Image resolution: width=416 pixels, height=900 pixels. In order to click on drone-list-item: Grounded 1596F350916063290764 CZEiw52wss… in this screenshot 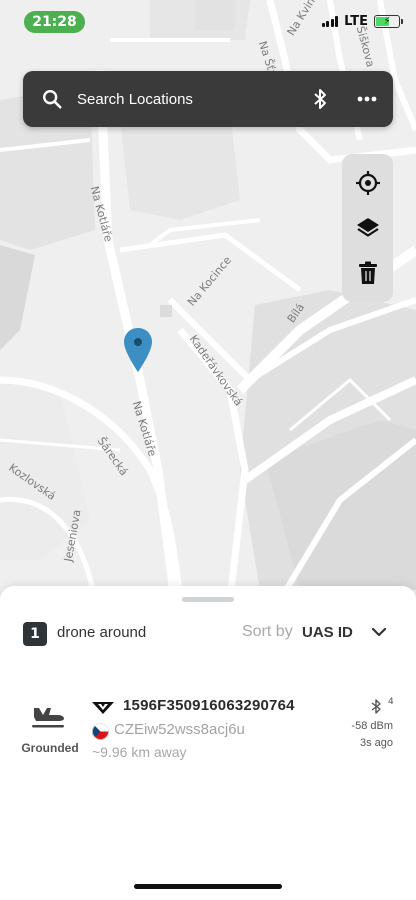, I will do `click(208, 731)`.